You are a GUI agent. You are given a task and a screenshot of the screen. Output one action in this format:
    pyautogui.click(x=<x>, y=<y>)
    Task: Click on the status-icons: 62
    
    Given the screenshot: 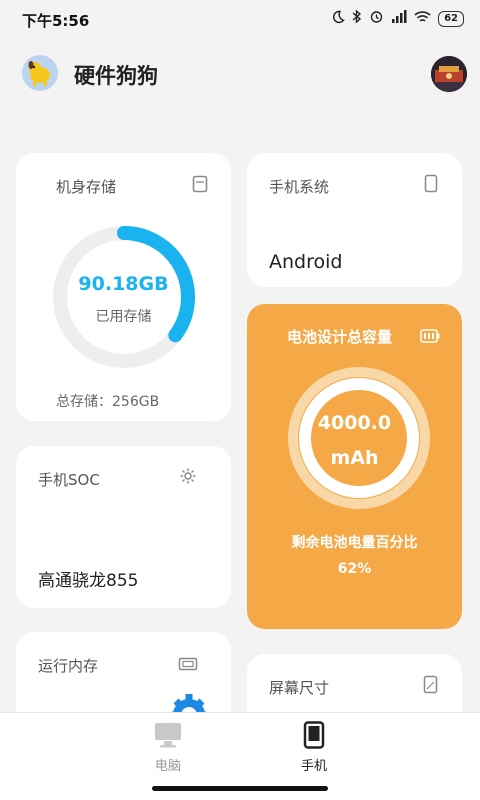 What is the action you would take?
    pyautogui.click(x=397, y=18)
    